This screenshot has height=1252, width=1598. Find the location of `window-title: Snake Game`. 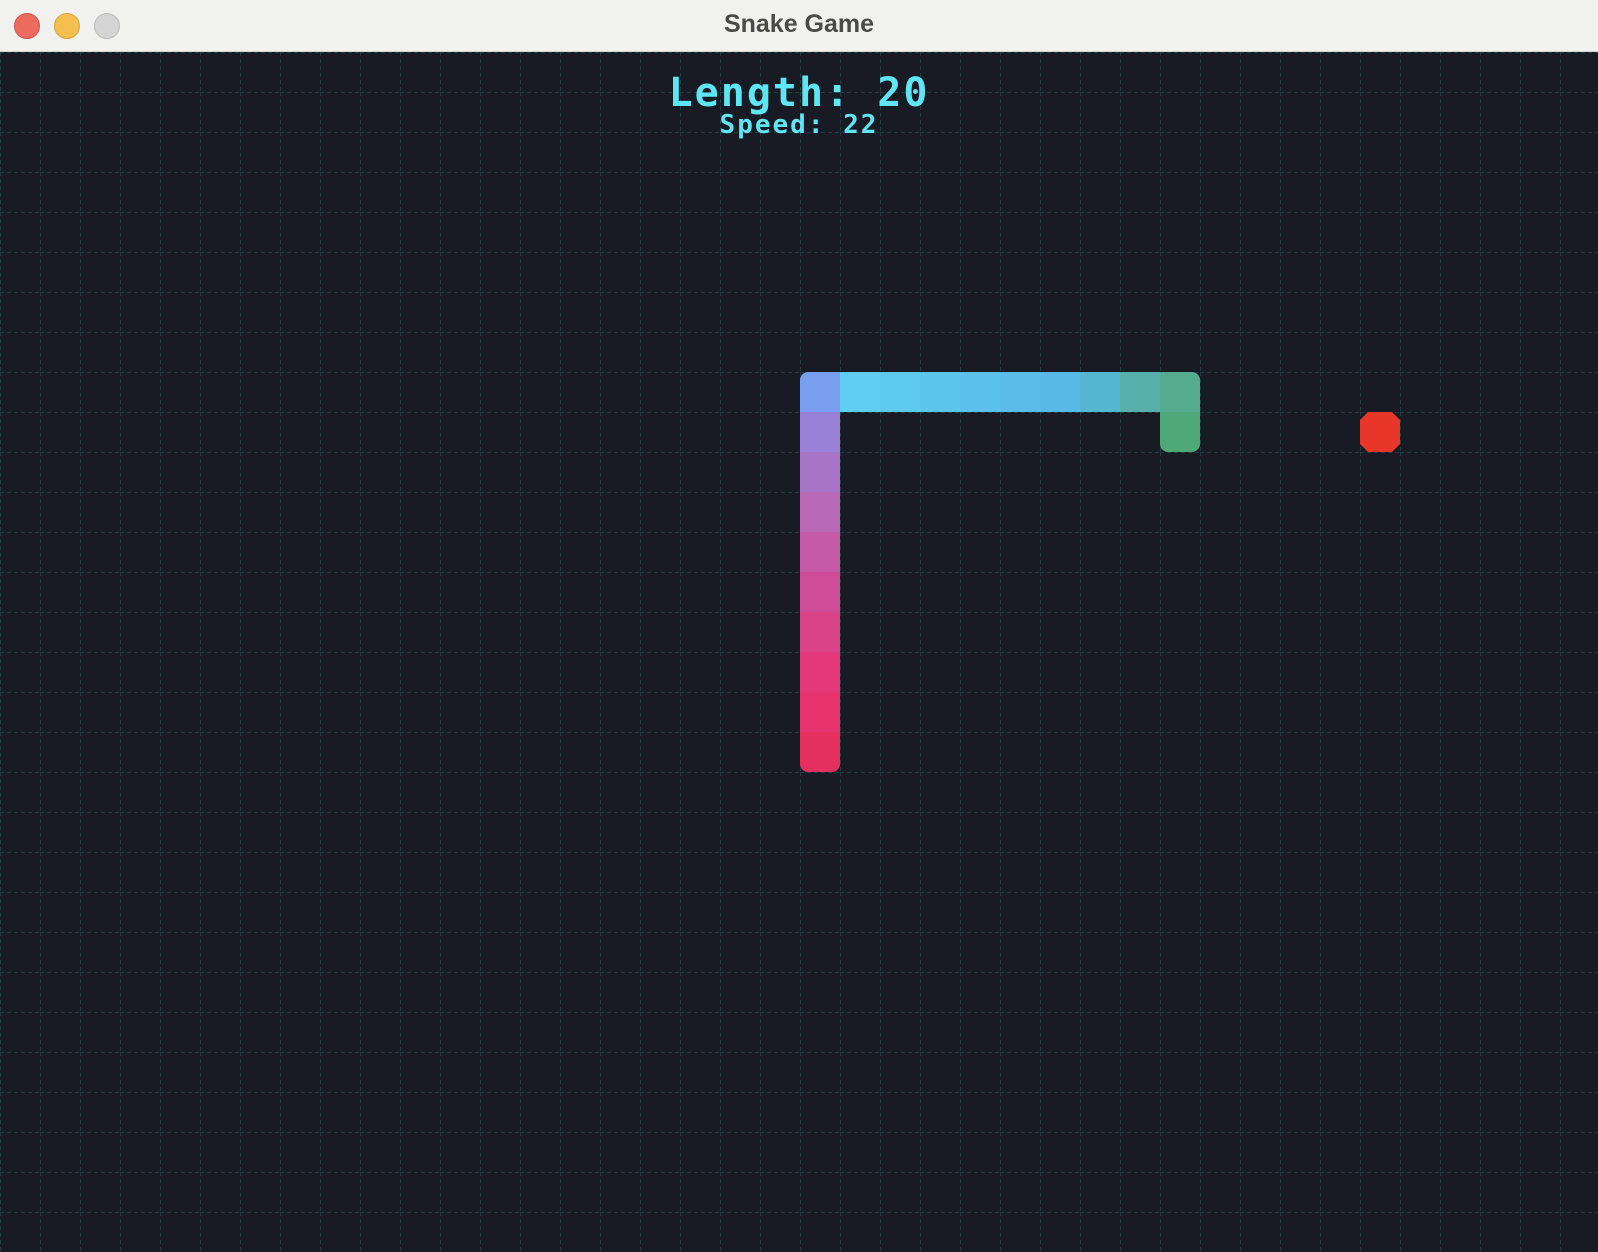

window-title: Snake Game is located at coordinates (799, 24).